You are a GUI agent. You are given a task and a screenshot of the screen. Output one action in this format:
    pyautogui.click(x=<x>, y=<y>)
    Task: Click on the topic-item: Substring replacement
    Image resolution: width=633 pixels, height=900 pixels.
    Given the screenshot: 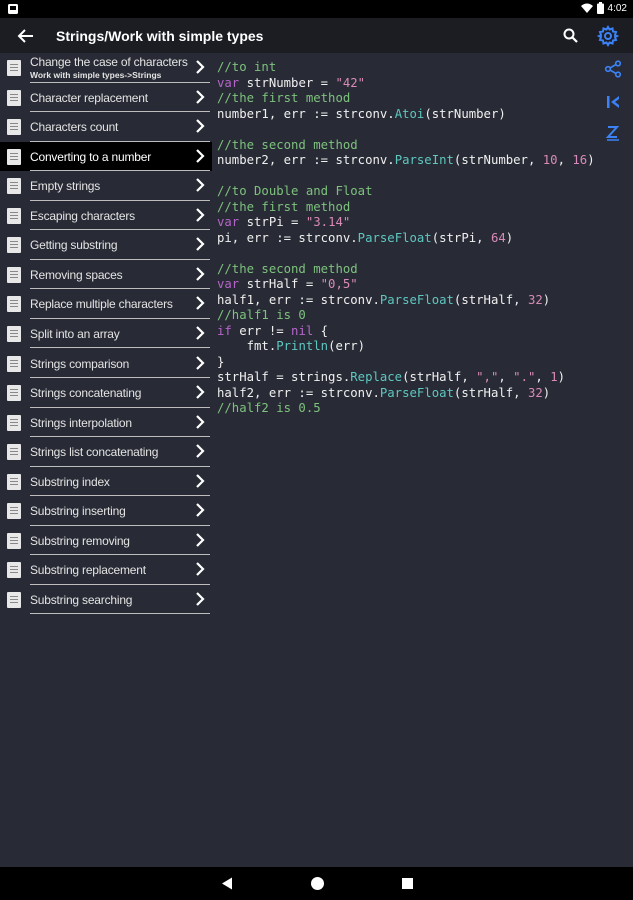 What is the action you would take?
    pyautogui.click(x=106, y=570)
    